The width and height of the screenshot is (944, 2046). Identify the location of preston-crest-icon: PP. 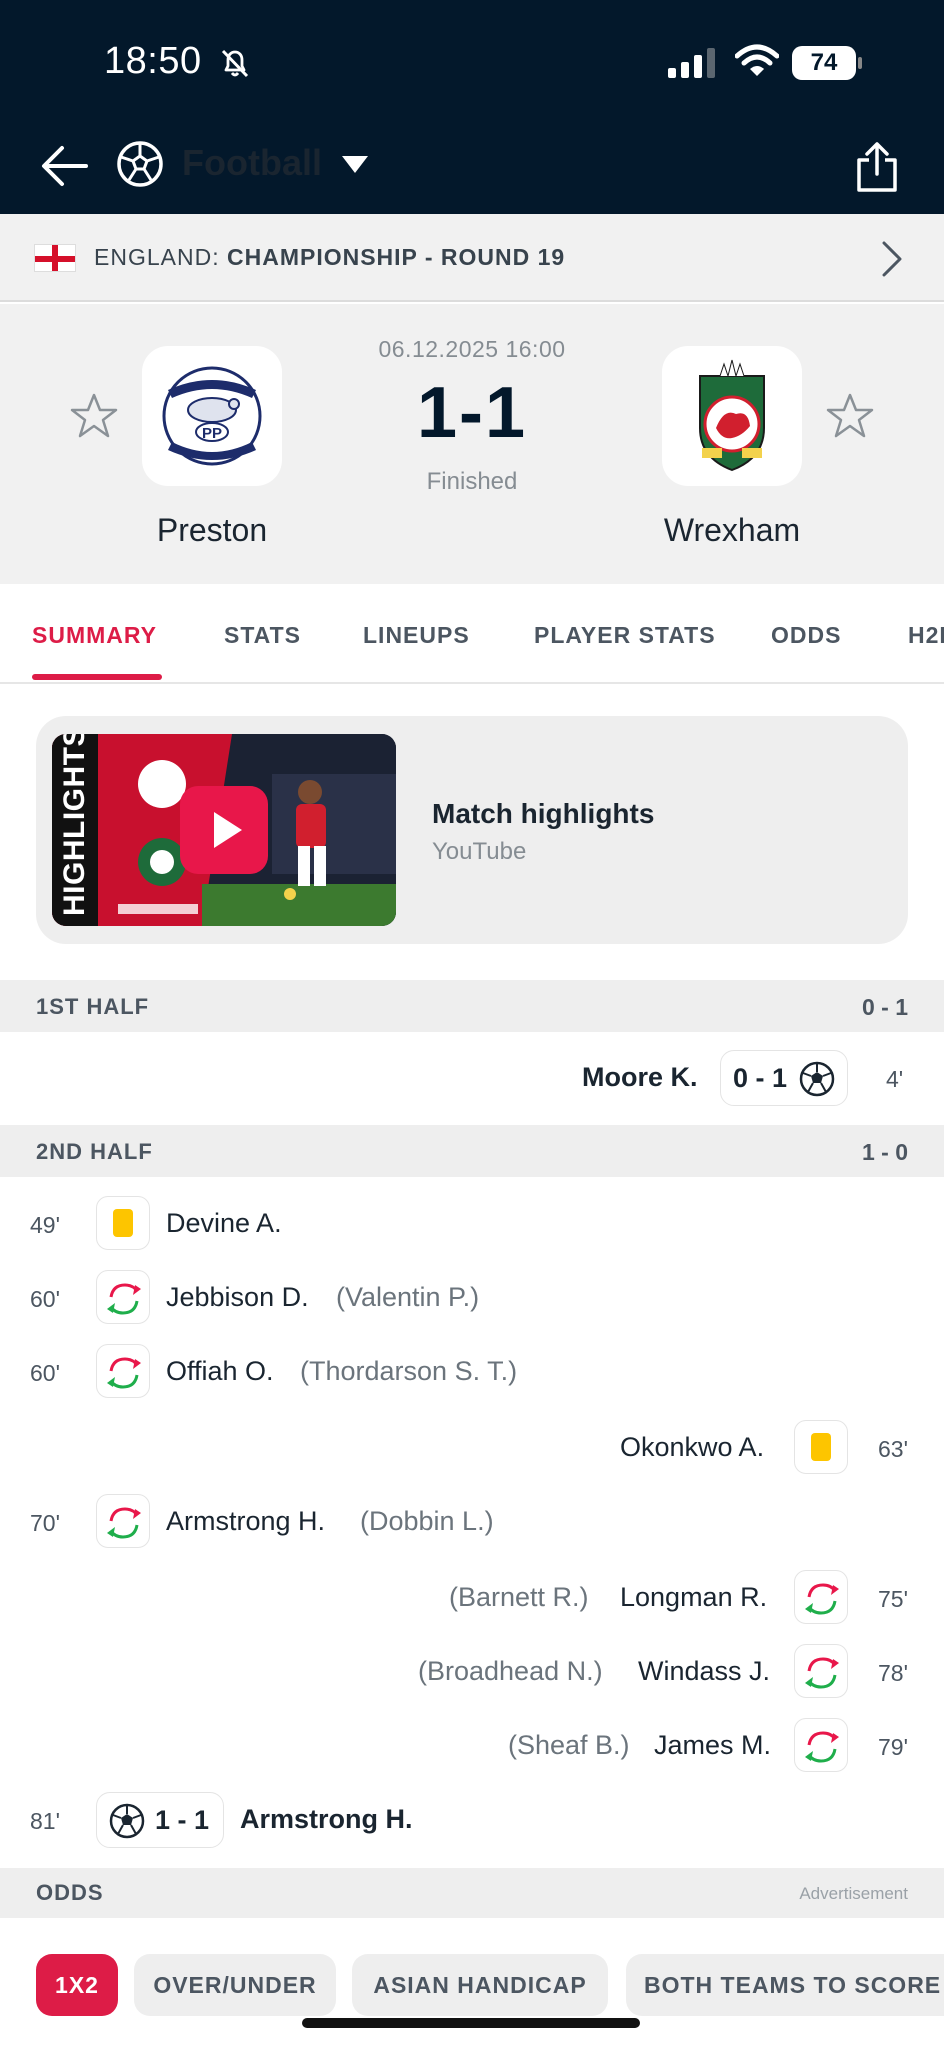
(212, 416).